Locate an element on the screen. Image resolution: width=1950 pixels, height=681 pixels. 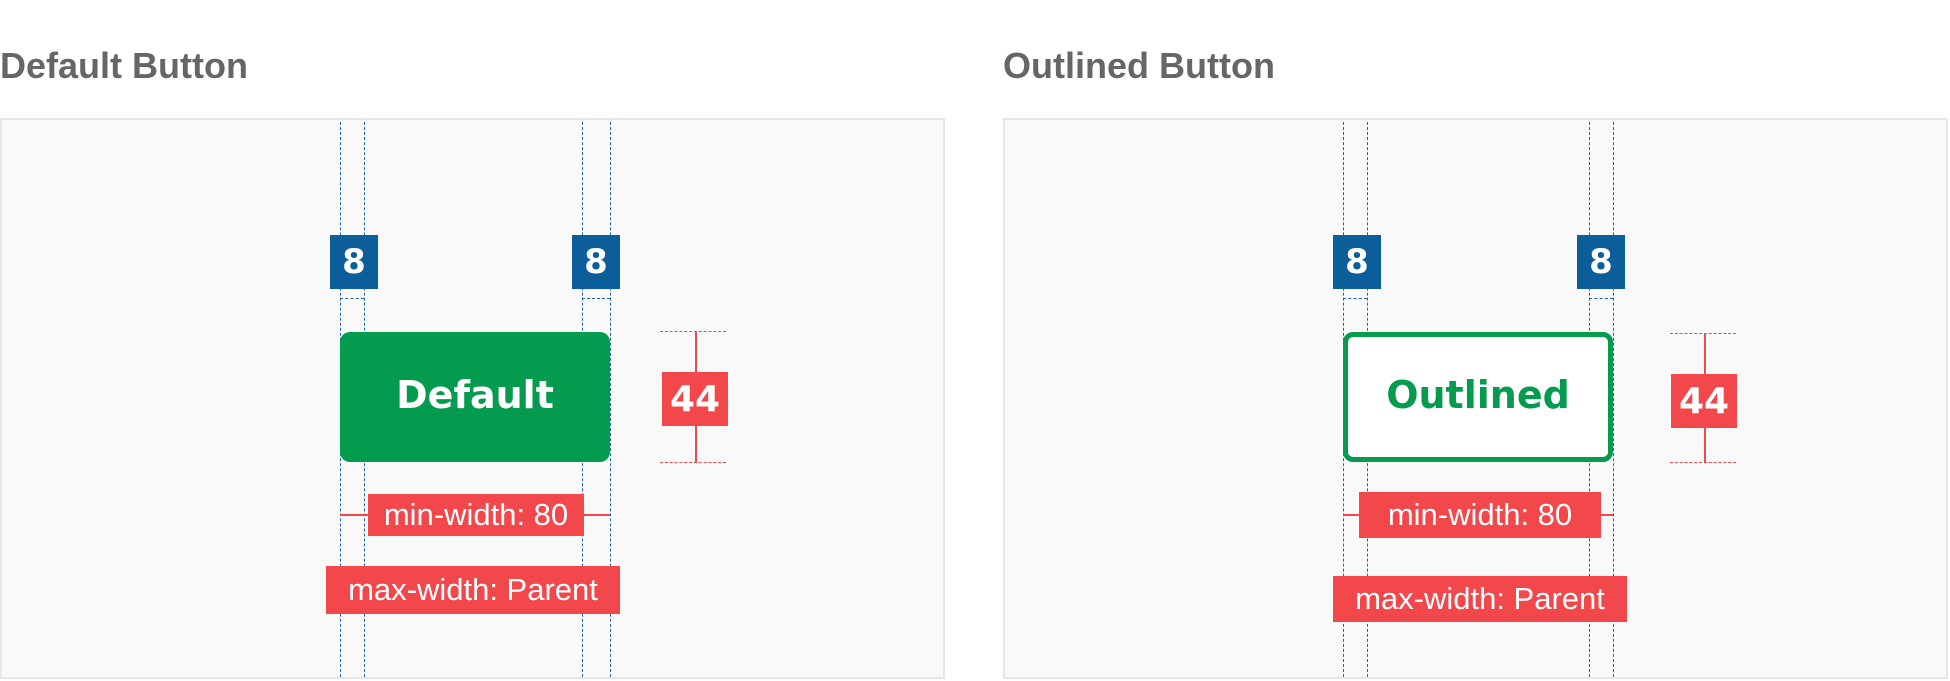
outlined-button: Outlined is located at coordinates (1478, 397).